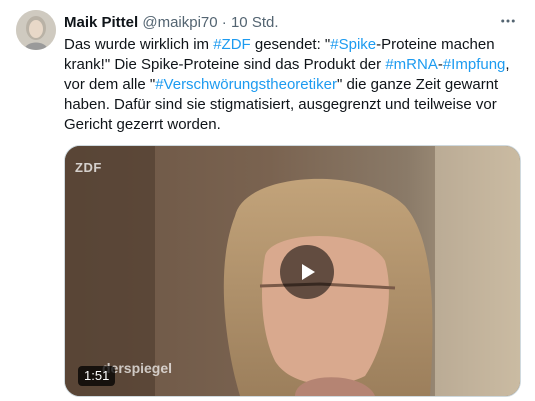  Describe the element at coordinates (139, 44) in the screenshot. I see `tweet-text-segment: Das wurde wirklich im` at that location.